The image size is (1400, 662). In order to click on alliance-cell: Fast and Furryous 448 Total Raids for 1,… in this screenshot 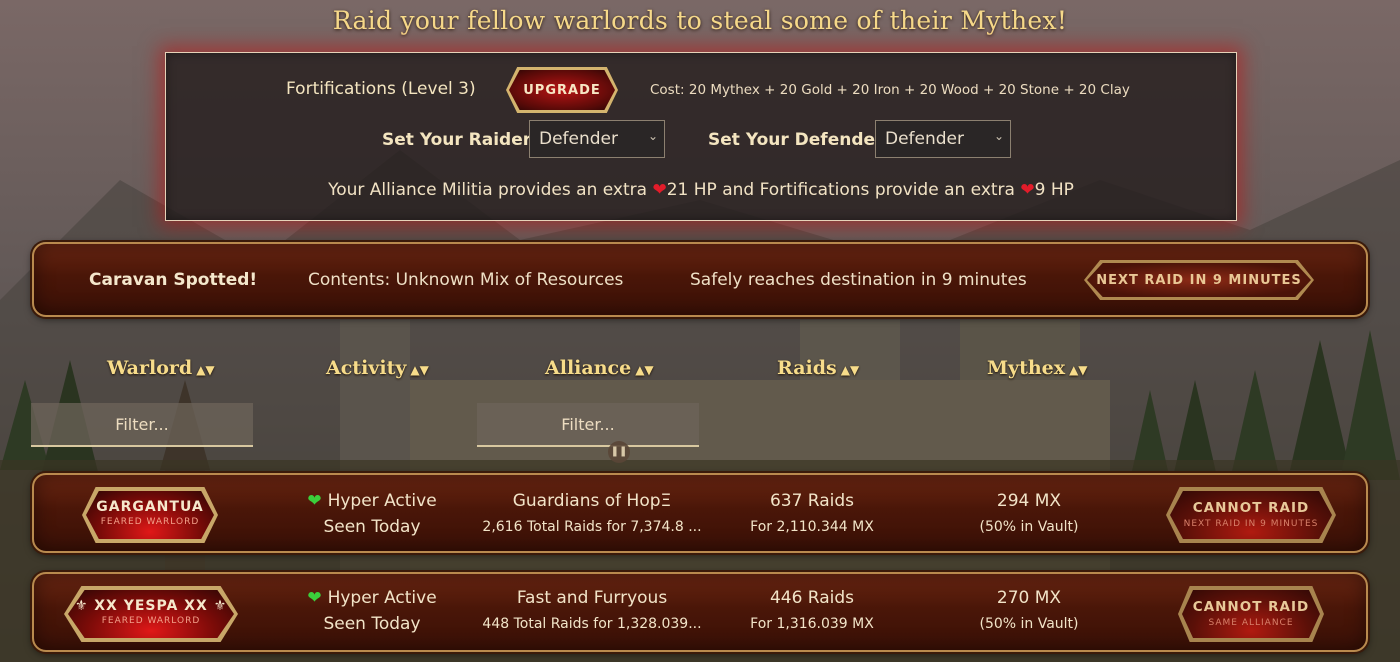, I will do `click(592, 610)`.